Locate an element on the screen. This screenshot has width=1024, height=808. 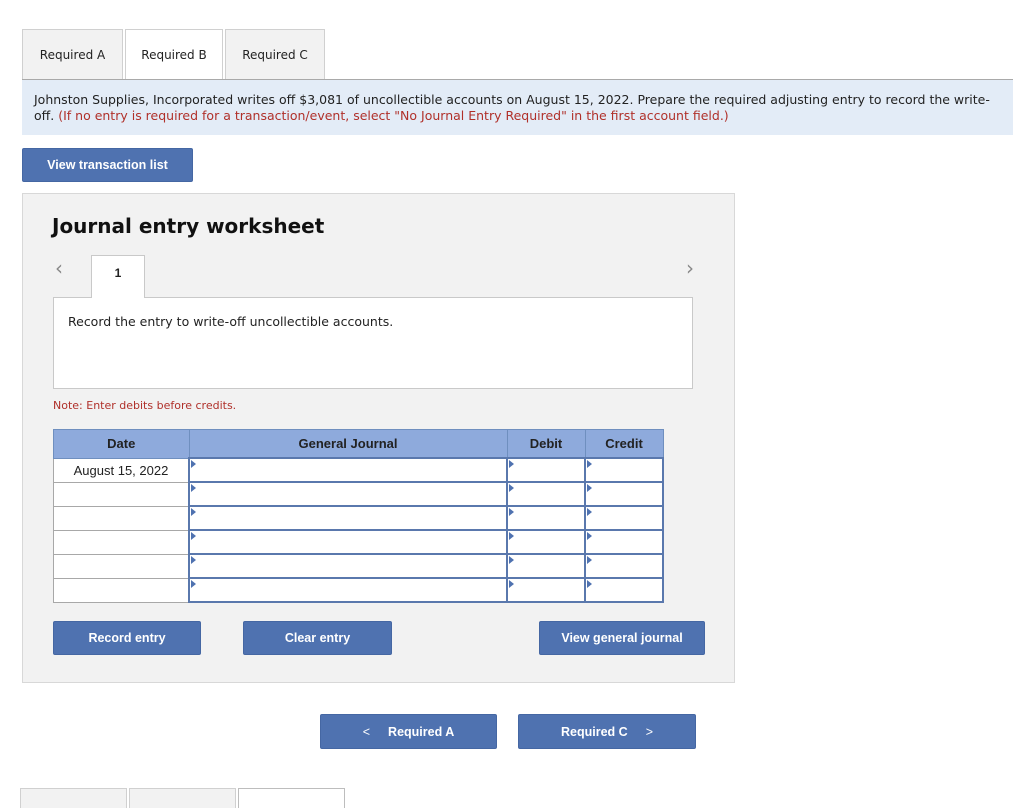
clear-entry-button: Clear entry is located at coordinates (317, 638).